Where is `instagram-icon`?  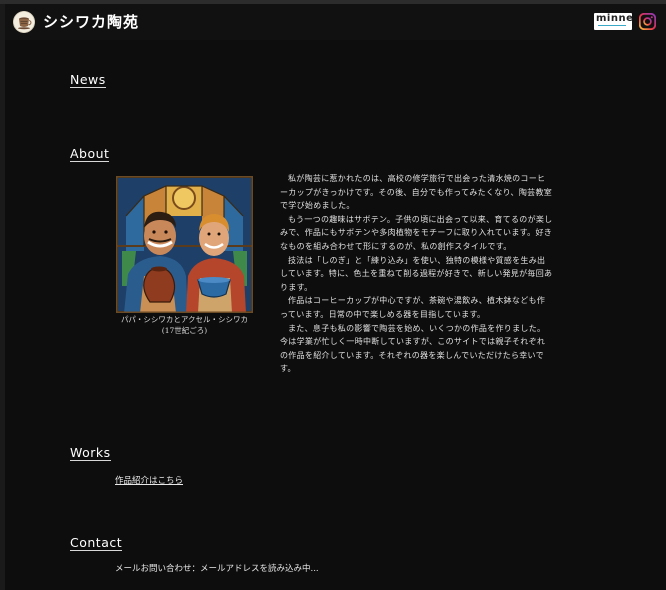
instagram-icon is located at coordinates (647, 21).